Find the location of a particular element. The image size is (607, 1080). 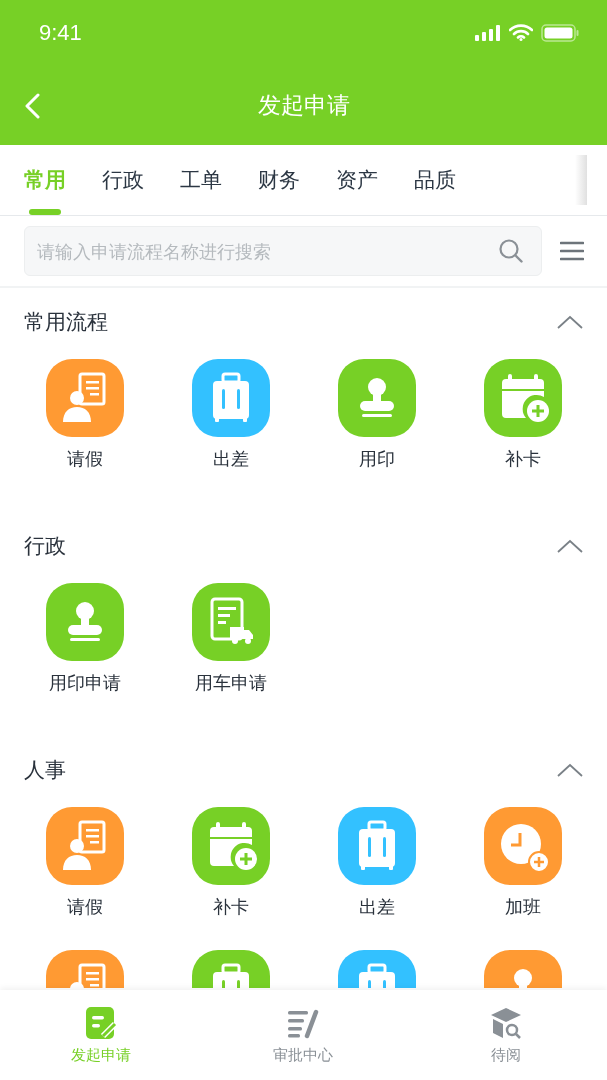

category-tab: 工单 is located at coordinates (201, 180).